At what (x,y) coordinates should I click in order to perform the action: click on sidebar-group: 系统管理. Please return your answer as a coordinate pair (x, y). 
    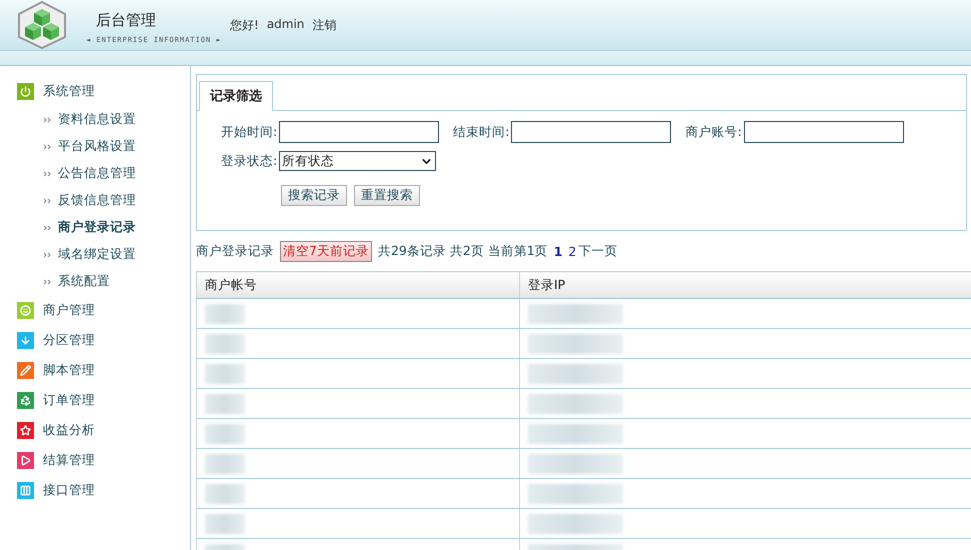
    Looking at the image, I should click on (95, 91).